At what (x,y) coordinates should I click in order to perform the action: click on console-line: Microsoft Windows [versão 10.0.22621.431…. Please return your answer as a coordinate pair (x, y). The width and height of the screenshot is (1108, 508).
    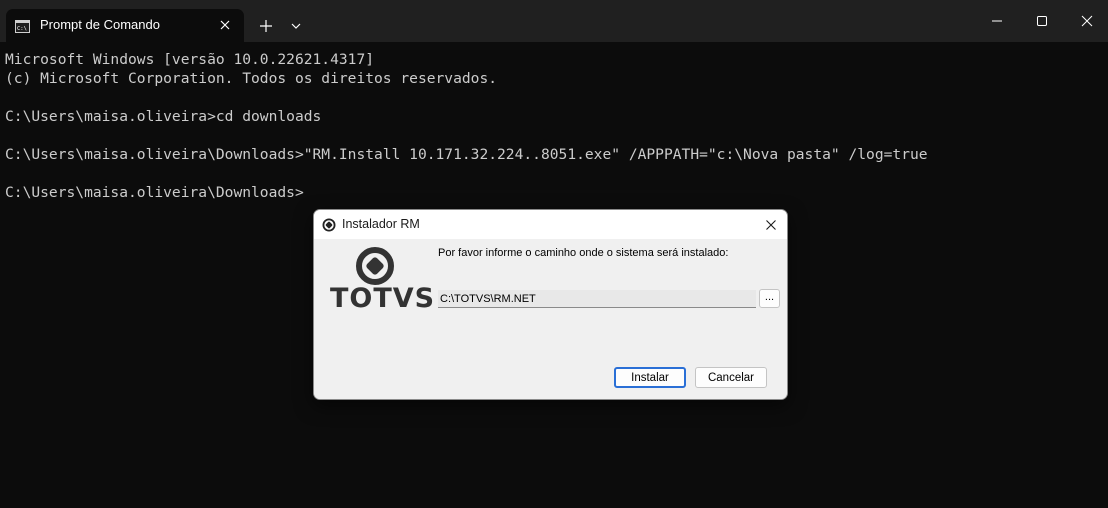
    Looking at the image, I should click on (190, 59).